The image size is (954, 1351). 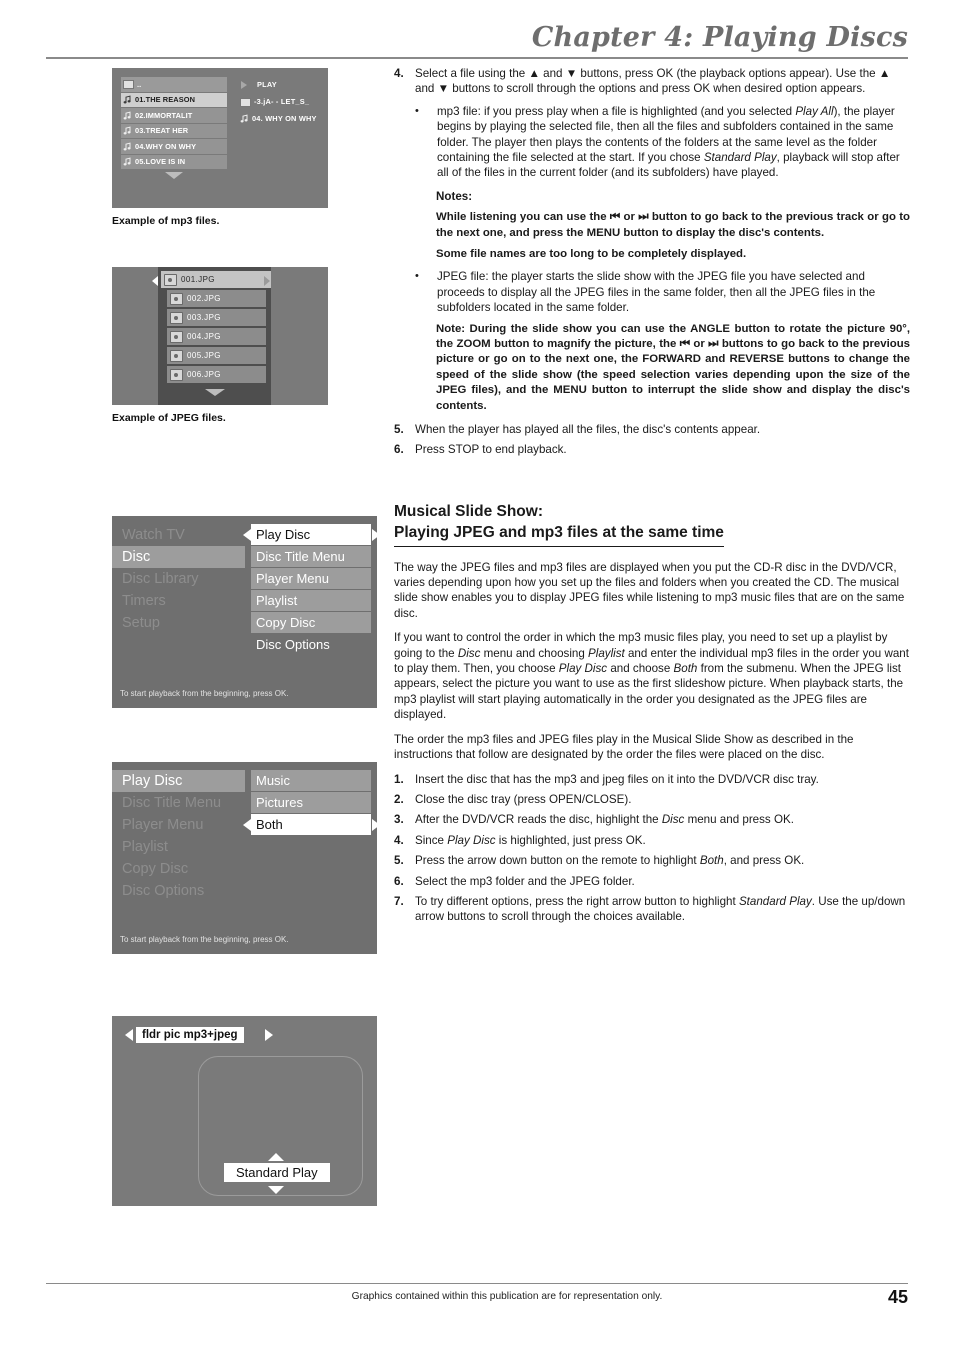 What do you see at coordinates (160, 162) in the screenshot?
I see `mp3-list-item-label: 05.LOVE IS IN` at bounding box center [160, 162].